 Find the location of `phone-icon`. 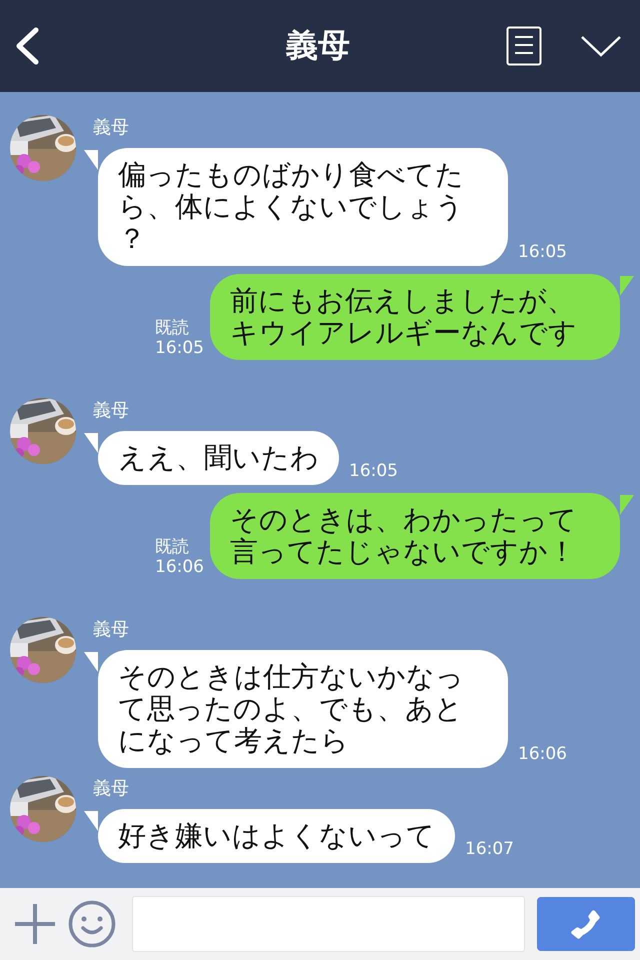

phone-icon is located at coordinates (586, 924).